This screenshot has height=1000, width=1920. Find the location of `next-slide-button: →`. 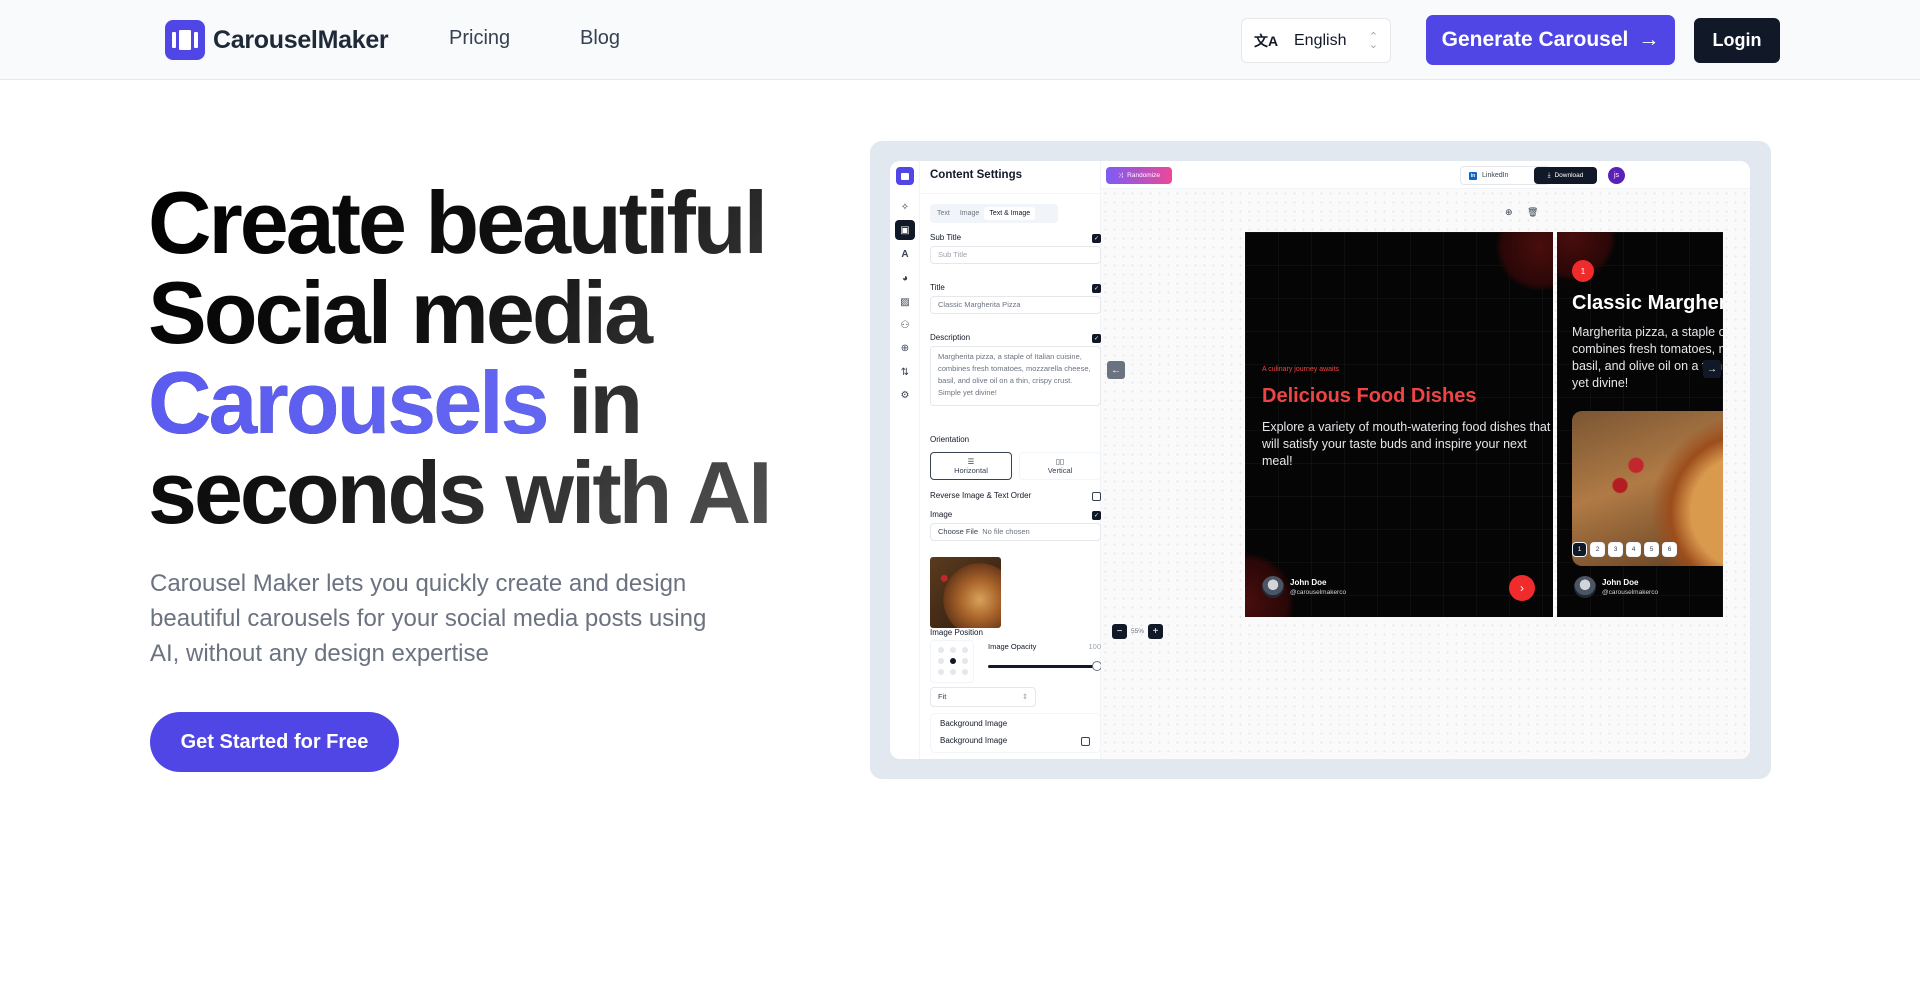

next-slide-button: → is located at coordinates (1712, 369).